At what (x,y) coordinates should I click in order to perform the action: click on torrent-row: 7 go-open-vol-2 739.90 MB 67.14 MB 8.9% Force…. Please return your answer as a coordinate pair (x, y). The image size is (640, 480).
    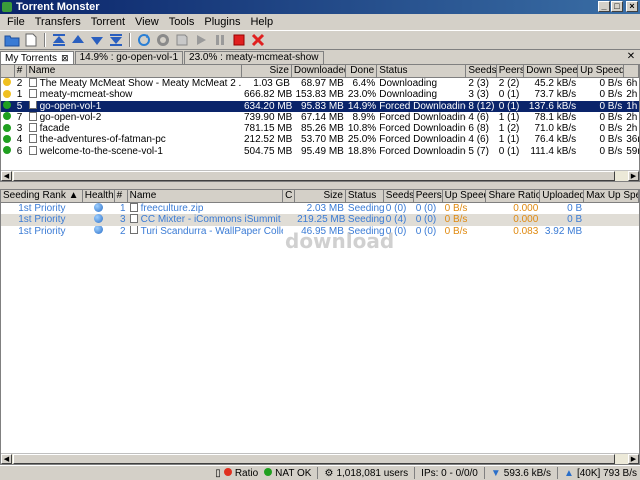
    Looking at the image, I should click on (320, 117).